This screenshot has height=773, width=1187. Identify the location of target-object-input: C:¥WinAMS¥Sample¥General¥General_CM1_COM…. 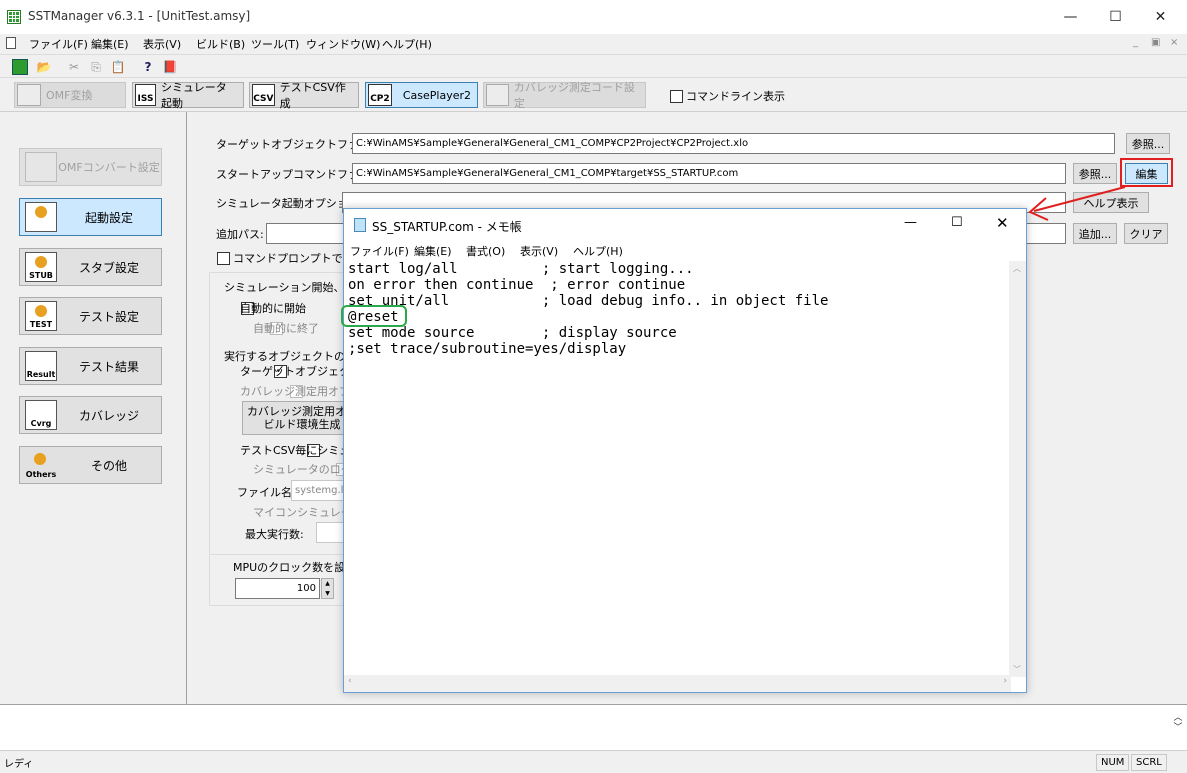
(733, 143).